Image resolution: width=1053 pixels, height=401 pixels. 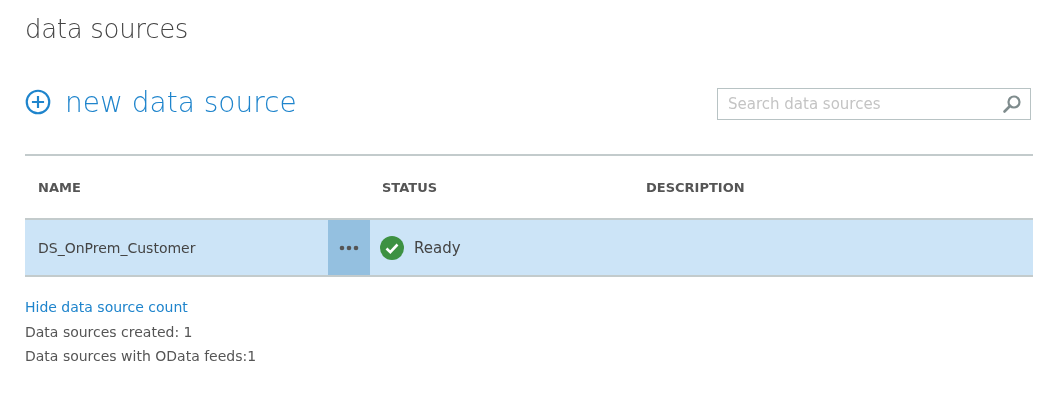 I want to click on check-circle-icon, so click(x=392, y=247).